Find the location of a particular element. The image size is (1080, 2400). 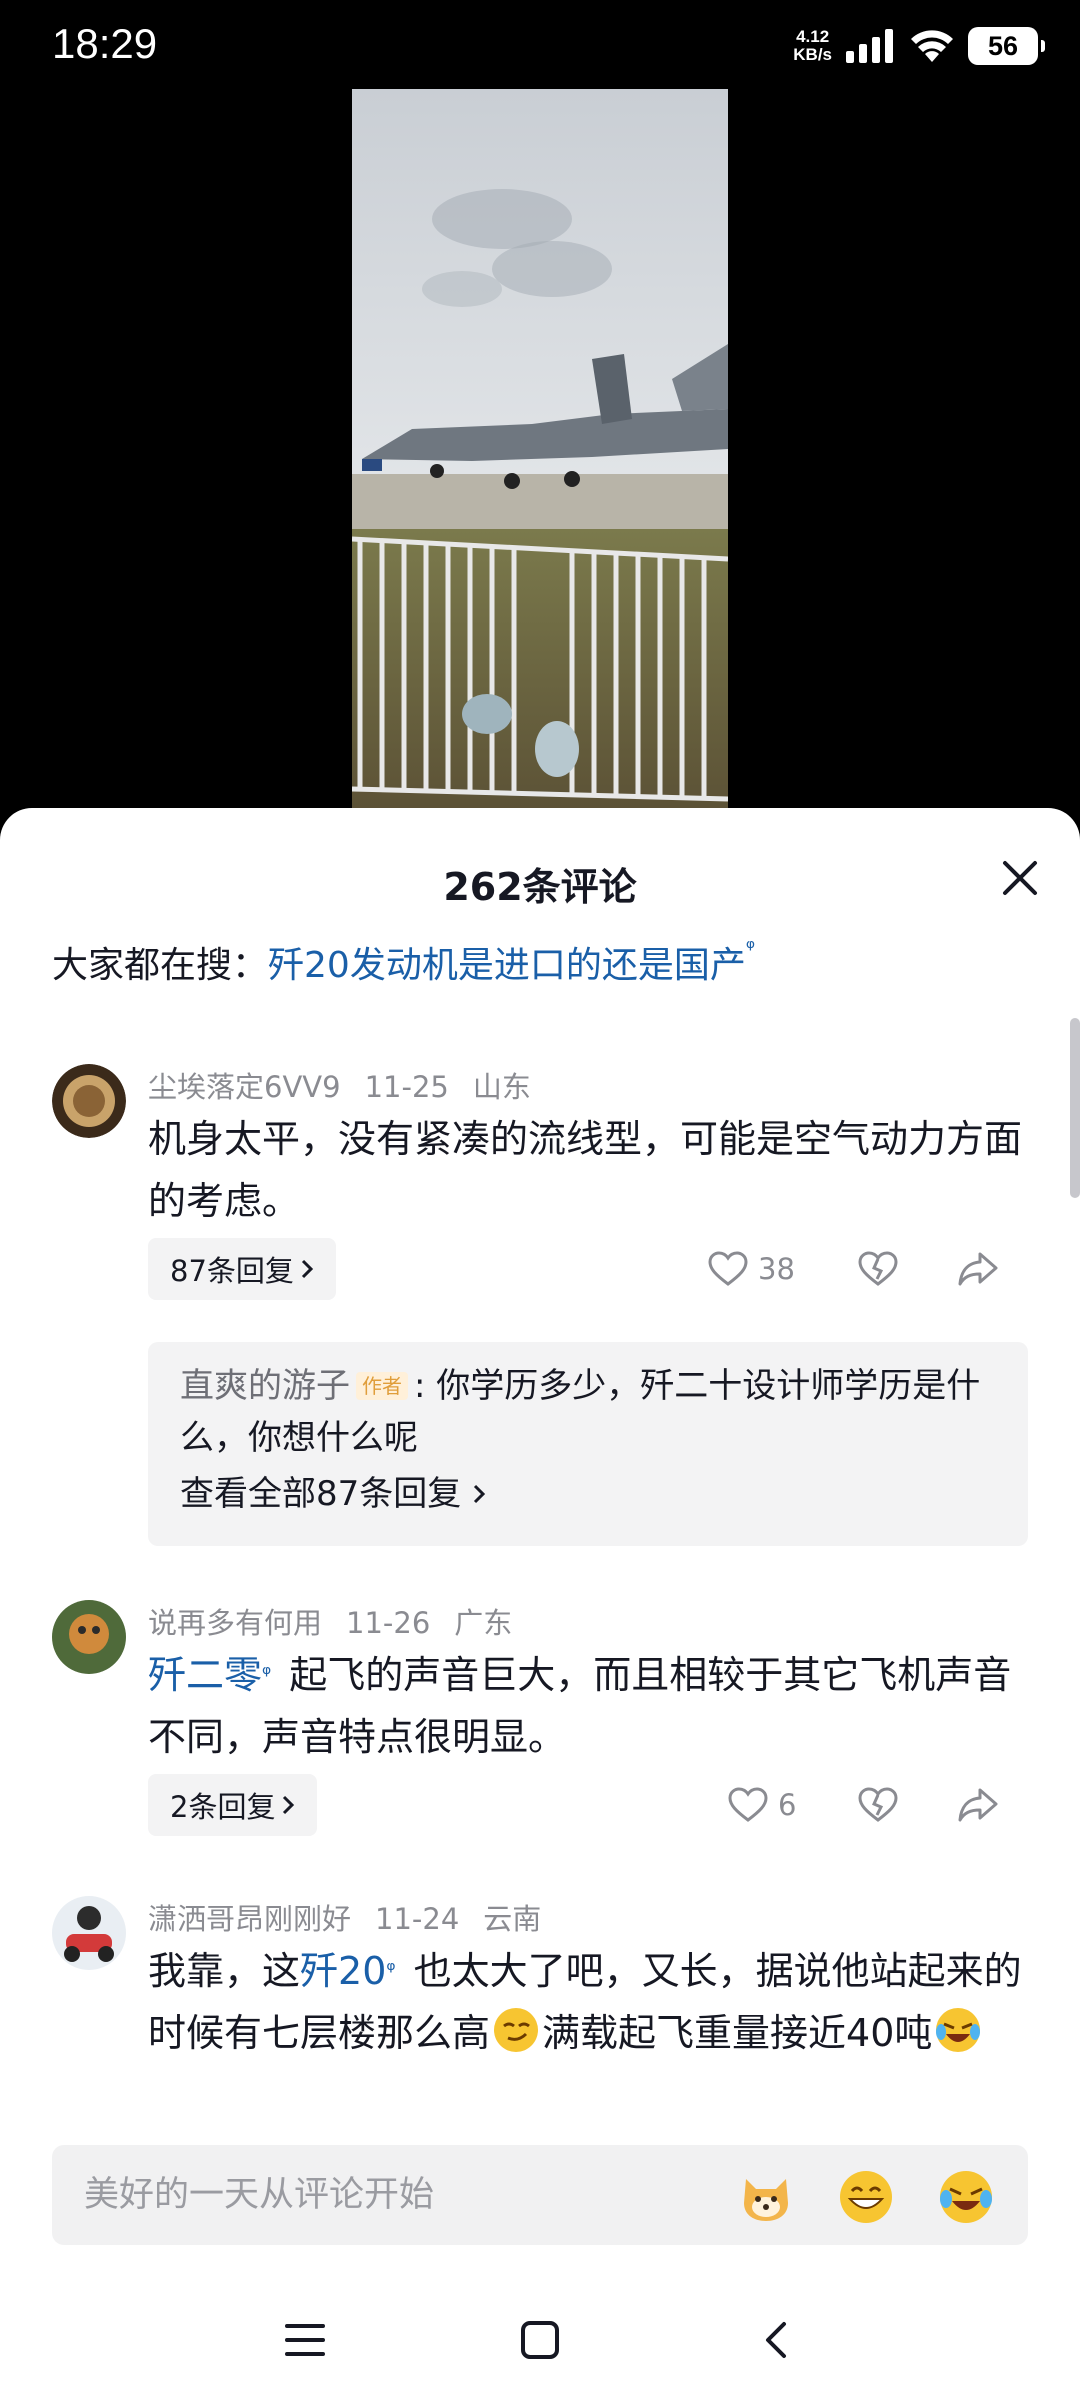

comment-username: 潇洒哥昂刚刚好 is located at coordinates (249, 1919).